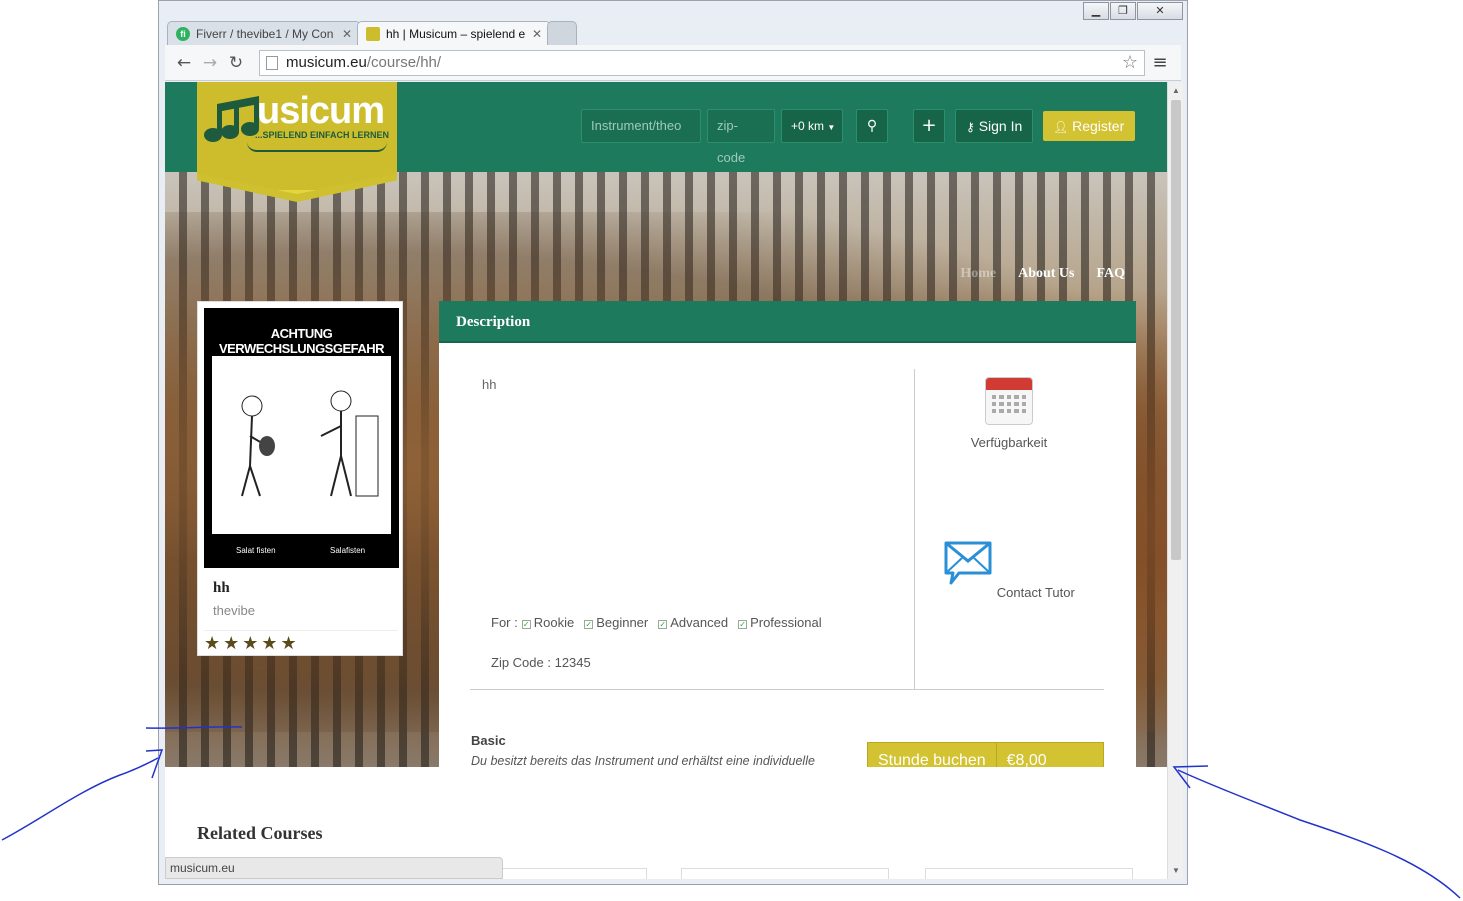 This screenshot has width=1463, height=901. What do you see at coordinates (1035, 592) in the screenshot?
I see `contact-tutor-label: Contact Tutor` at bounding box center [1035, 592].